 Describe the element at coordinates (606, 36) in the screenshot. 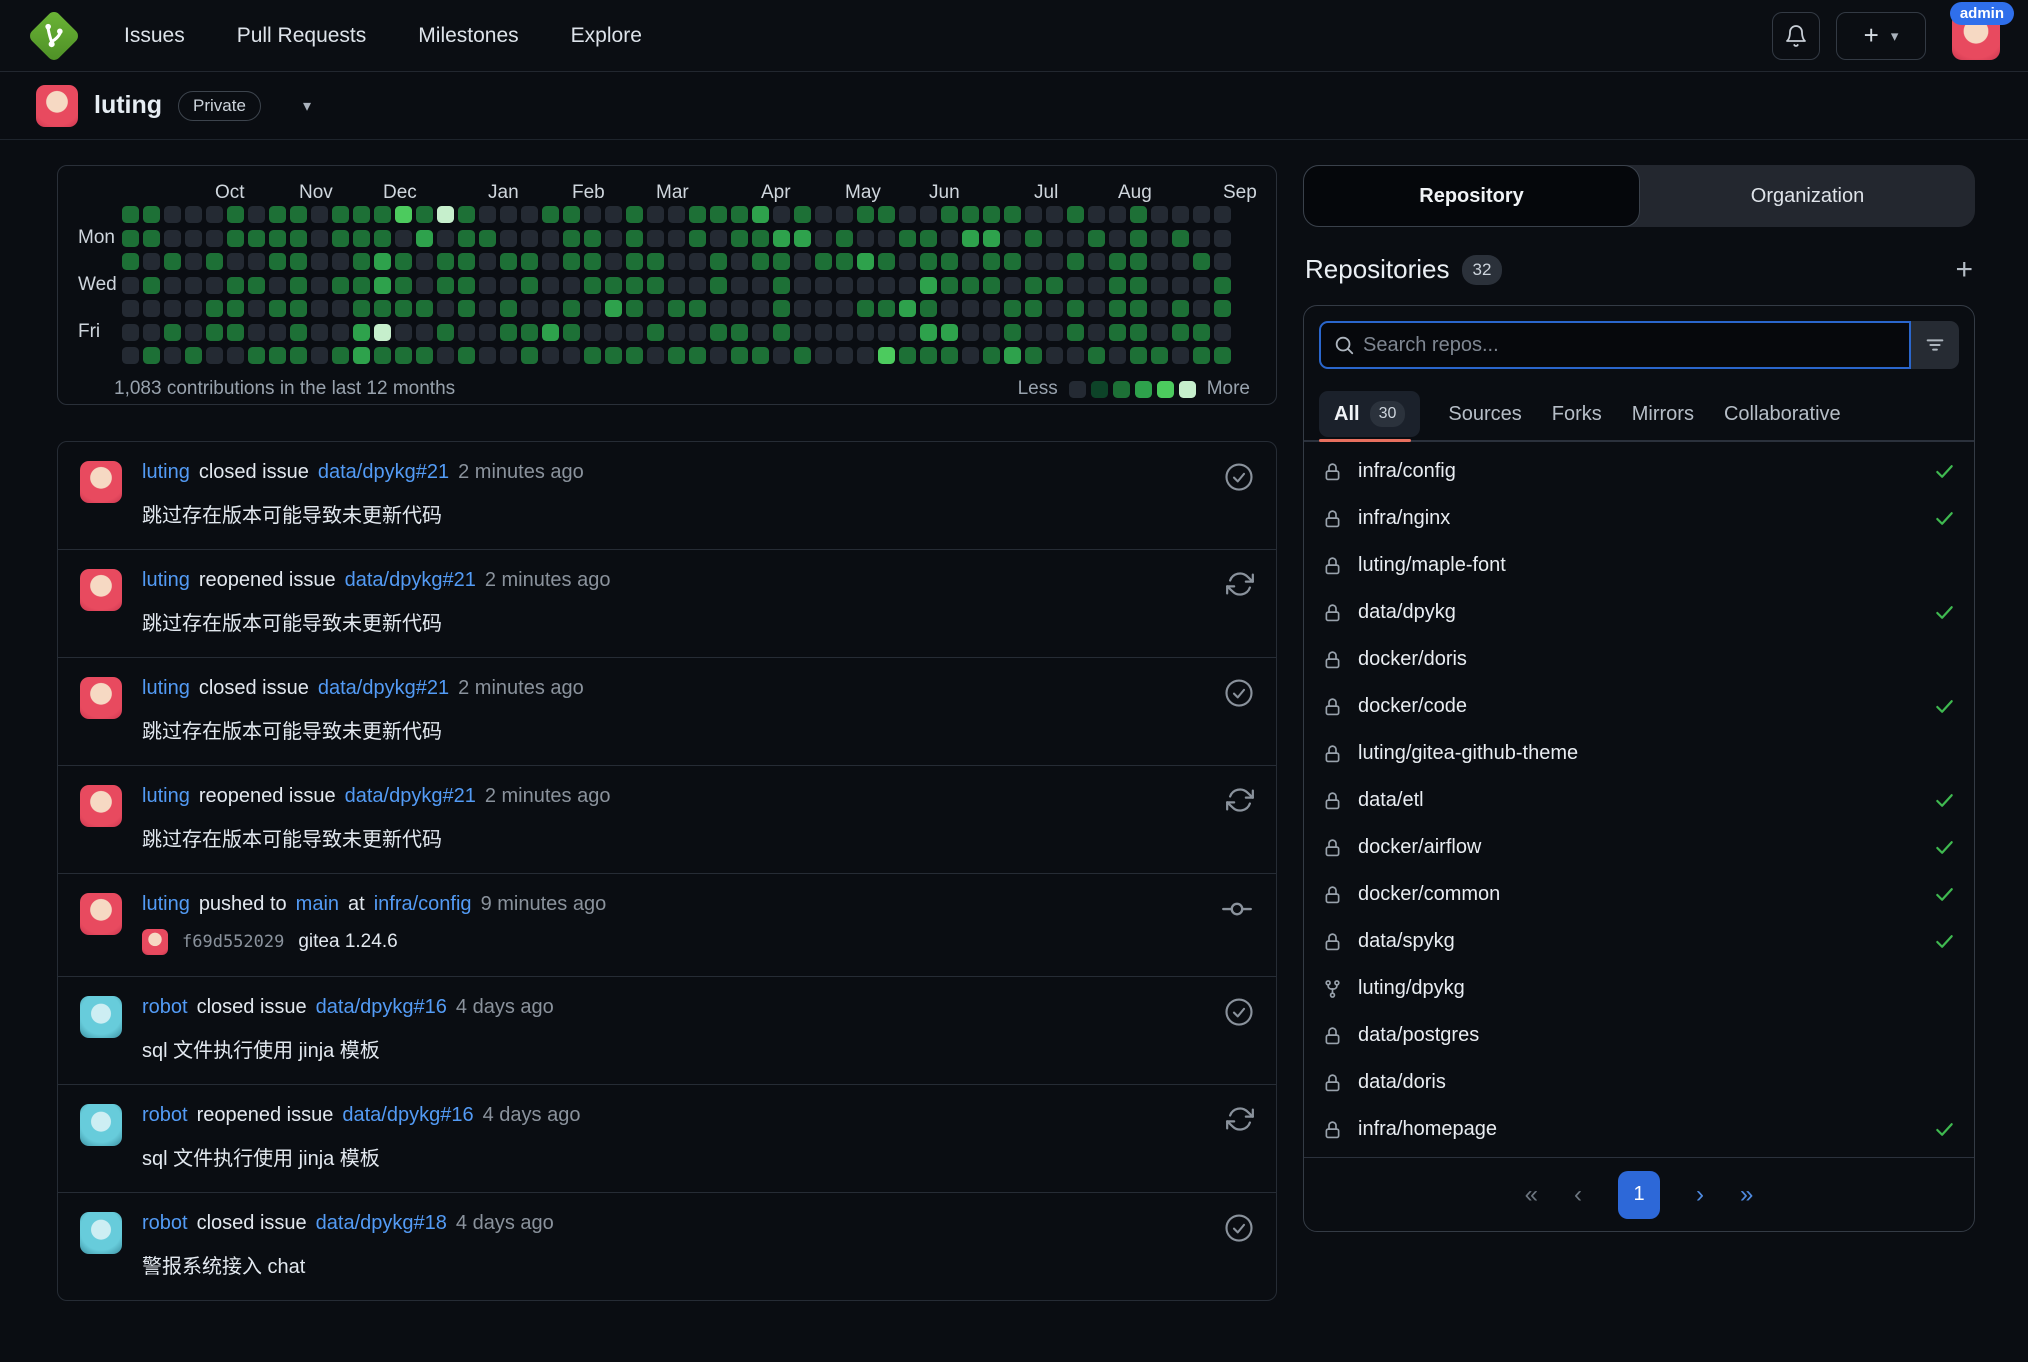

I see `nav-link-explore: Explore` at that location.